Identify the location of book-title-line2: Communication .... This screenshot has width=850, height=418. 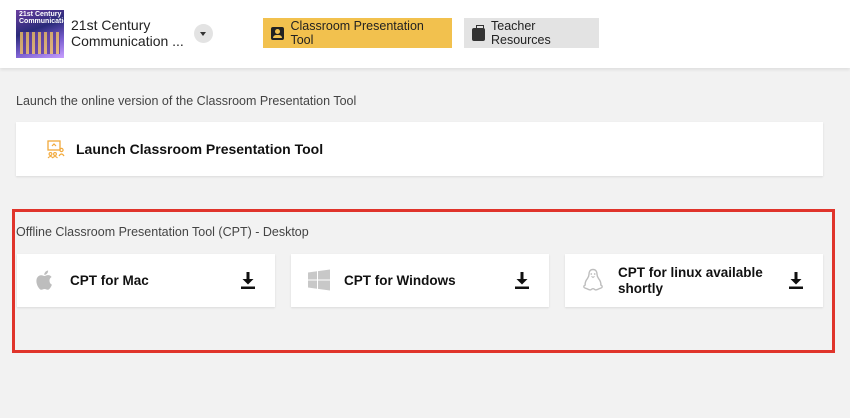
(127, 41).